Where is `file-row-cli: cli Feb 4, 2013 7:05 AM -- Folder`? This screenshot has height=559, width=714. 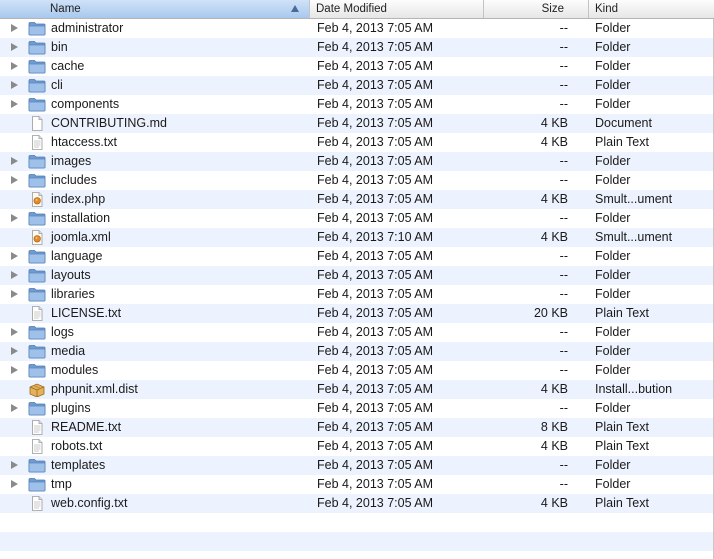
file-row-cli: cli Feb 4, 2013 7:05 AM -- Folder is located at coordinates (357, 85).